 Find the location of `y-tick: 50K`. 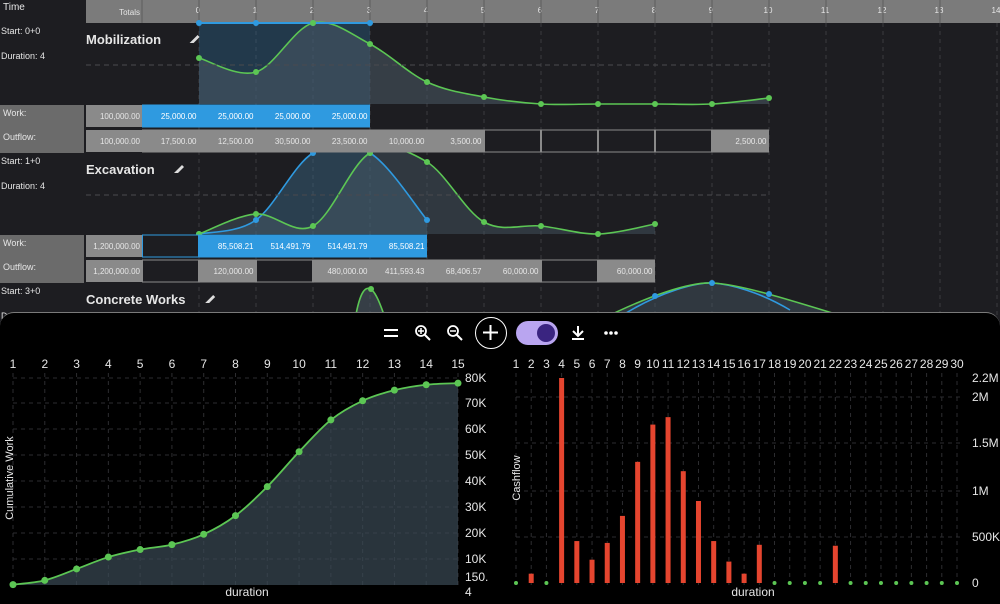

y-tick: 50K is located at coordinates (475, 455).